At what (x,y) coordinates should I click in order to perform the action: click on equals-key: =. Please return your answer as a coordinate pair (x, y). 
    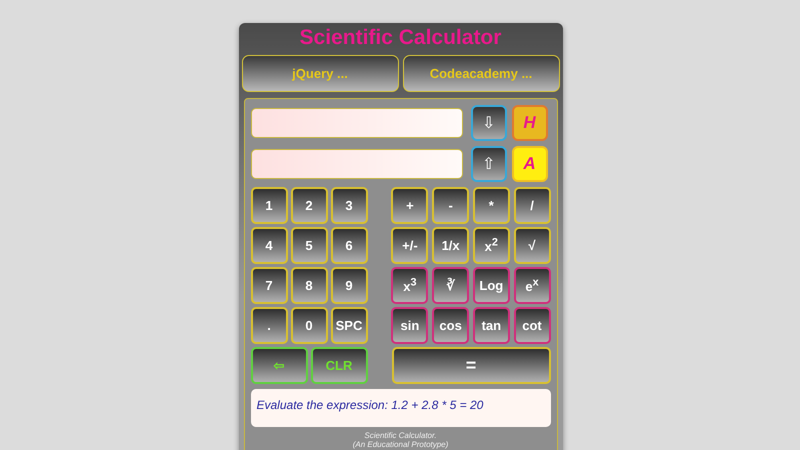
    Looking at the image, I should click on (471, 365).